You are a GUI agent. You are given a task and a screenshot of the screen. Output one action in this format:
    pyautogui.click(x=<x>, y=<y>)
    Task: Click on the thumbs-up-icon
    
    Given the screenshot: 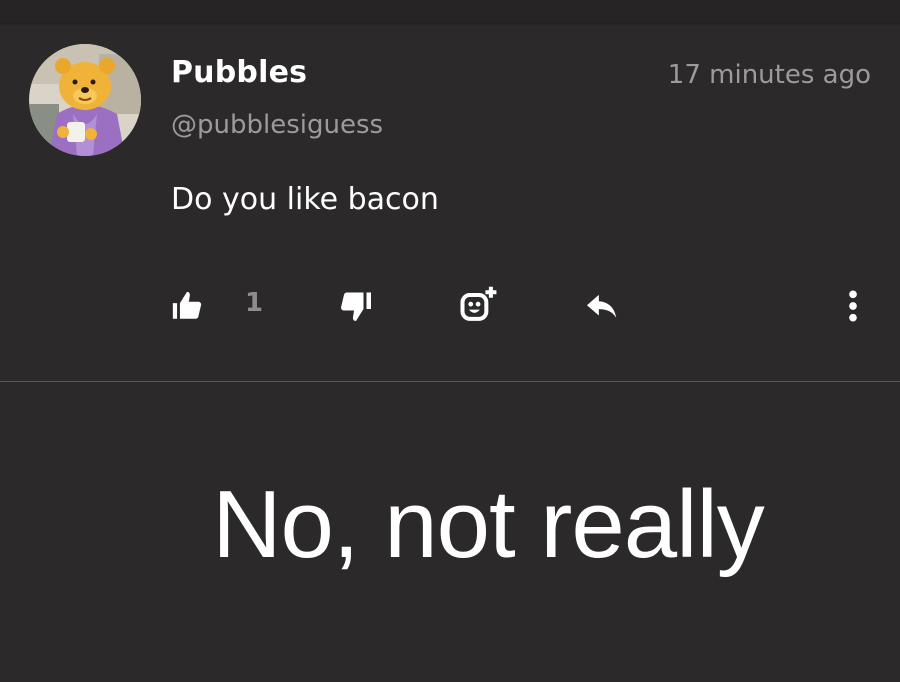 What is the action you would take?
    pyautogui.click(x=187, y=305)
    